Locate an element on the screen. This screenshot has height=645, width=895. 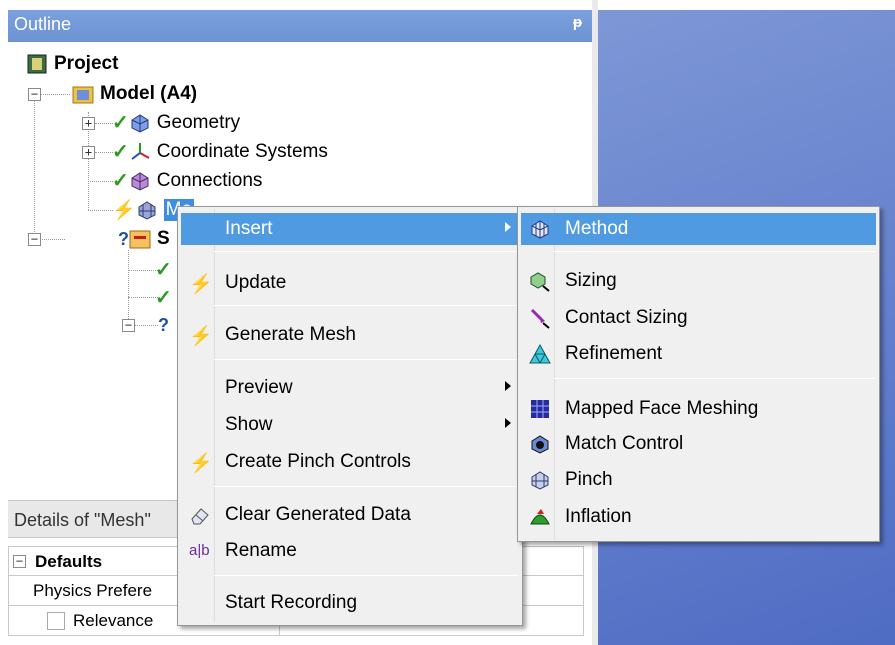
property-label: Physics Prefere is located at coordinates (93, 590).